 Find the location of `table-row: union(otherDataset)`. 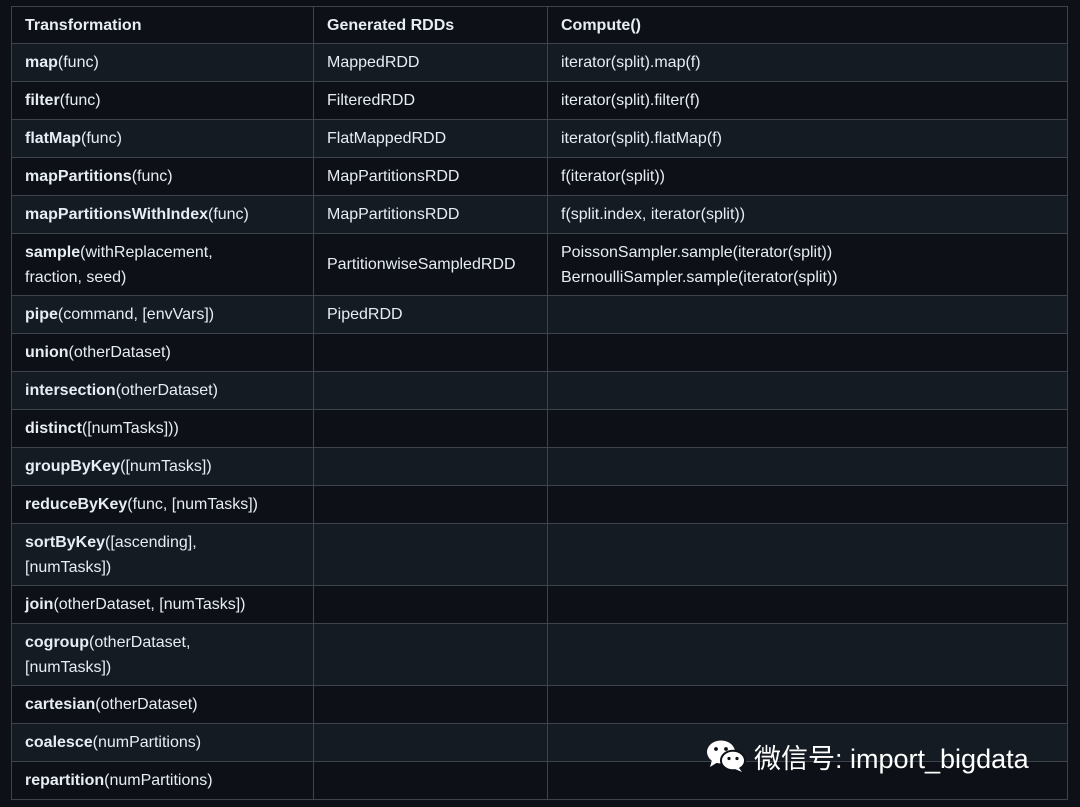

table-row: union(otherDataset) is located at coordinates (539, 352).